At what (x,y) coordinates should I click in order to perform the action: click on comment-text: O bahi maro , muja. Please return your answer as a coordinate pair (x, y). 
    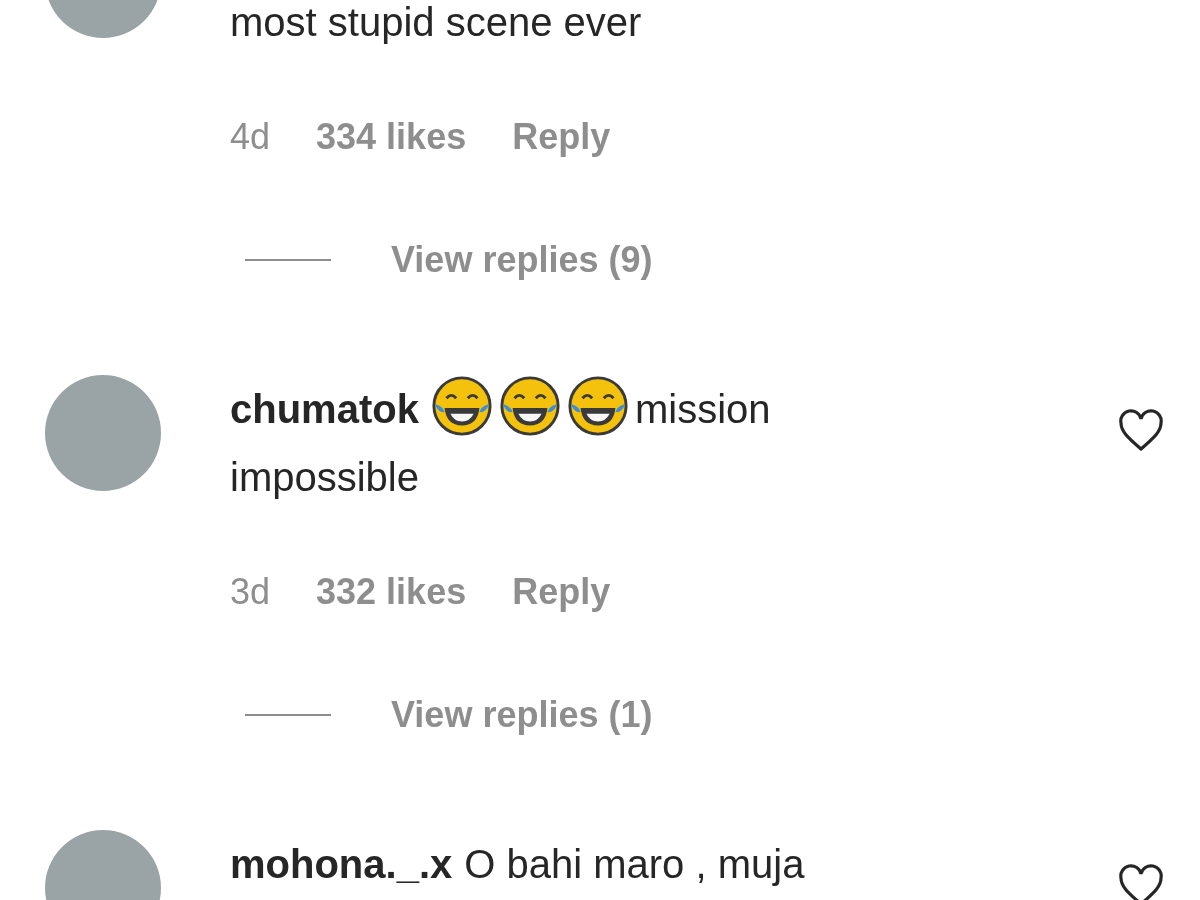
    Looking at the image, I should click on (634, 864).